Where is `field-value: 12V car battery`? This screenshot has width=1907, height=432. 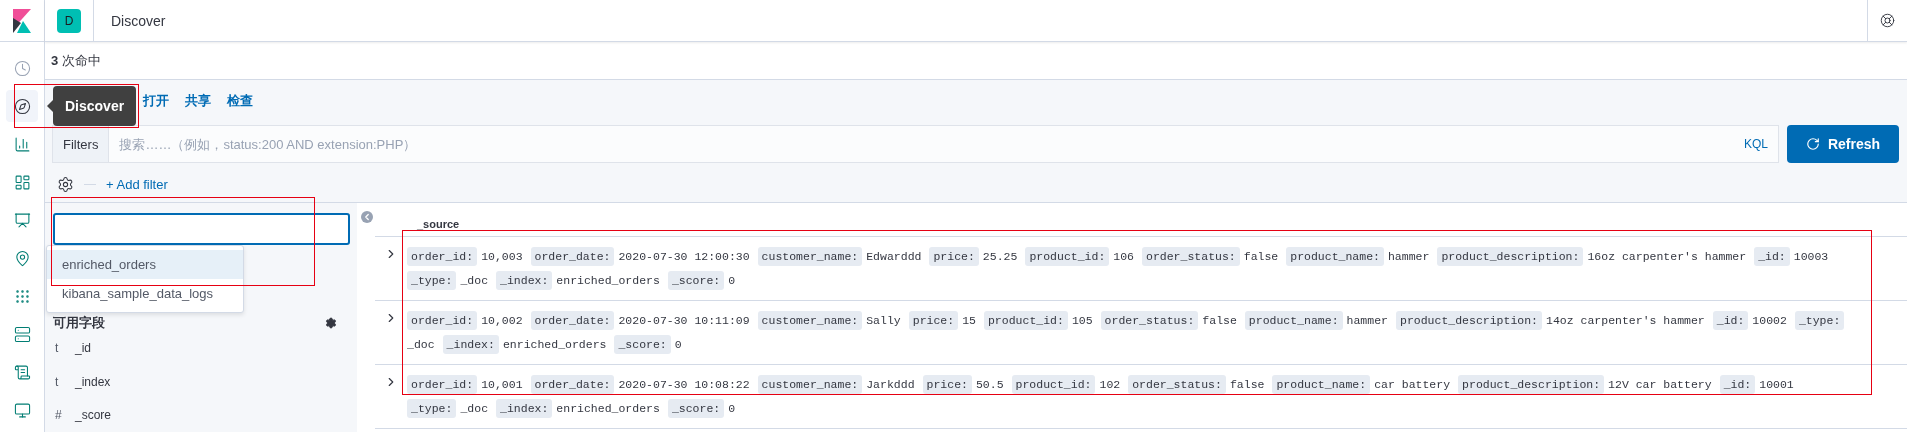
field-value: 12V car battery is located at coordinates (1660, 385).